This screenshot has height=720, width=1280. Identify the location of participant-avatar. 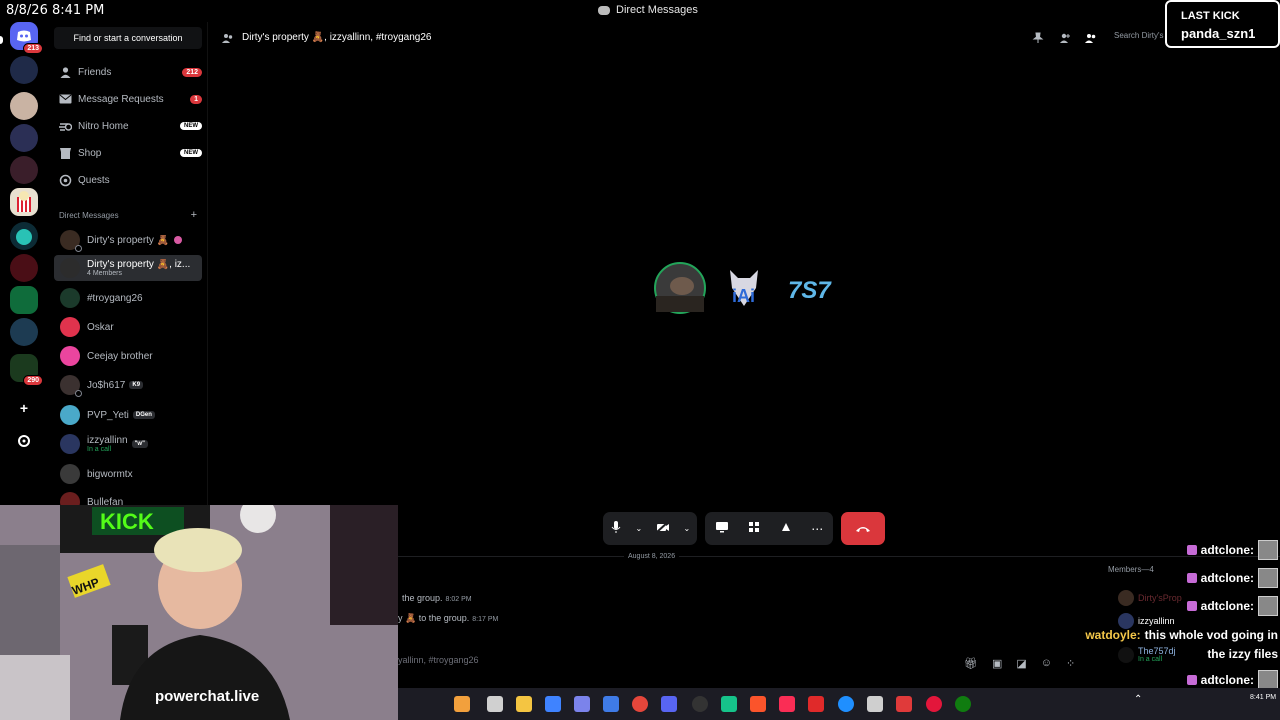
(680, 288).